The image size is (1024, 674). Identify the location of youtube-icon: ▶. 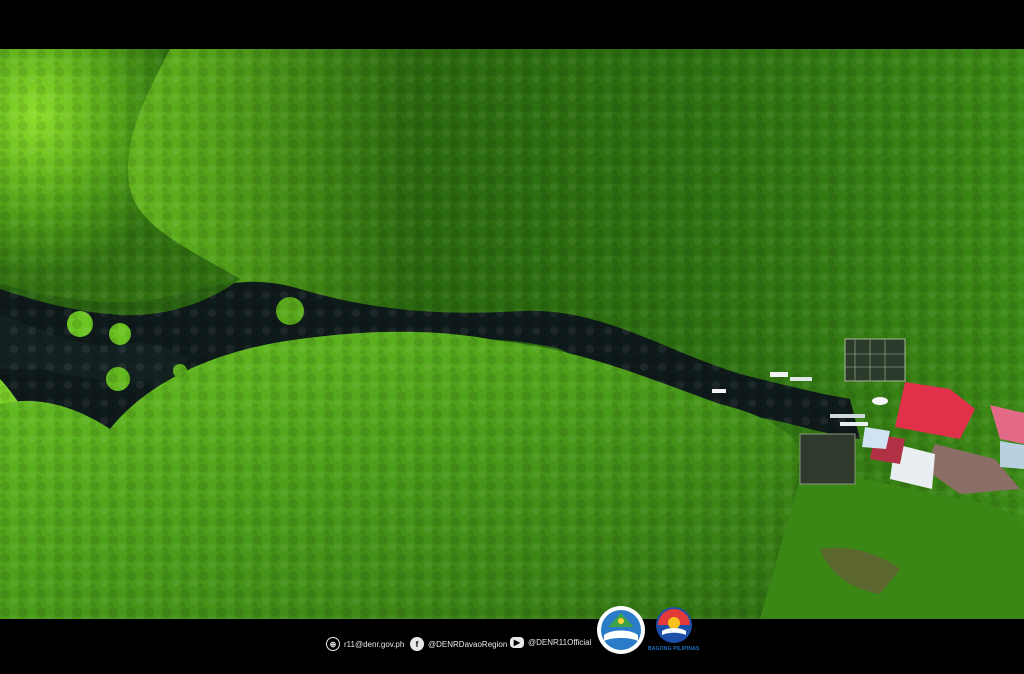
(517, 642).